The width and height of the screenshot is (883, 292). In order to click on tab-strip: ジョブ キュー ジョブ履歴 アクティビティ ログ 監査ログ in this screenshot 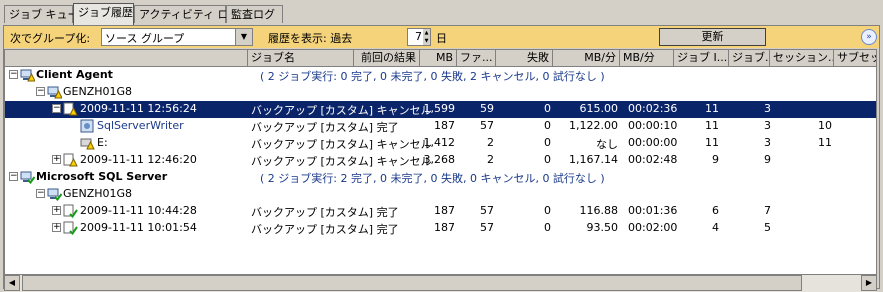, I will do `click(441, 13)`.